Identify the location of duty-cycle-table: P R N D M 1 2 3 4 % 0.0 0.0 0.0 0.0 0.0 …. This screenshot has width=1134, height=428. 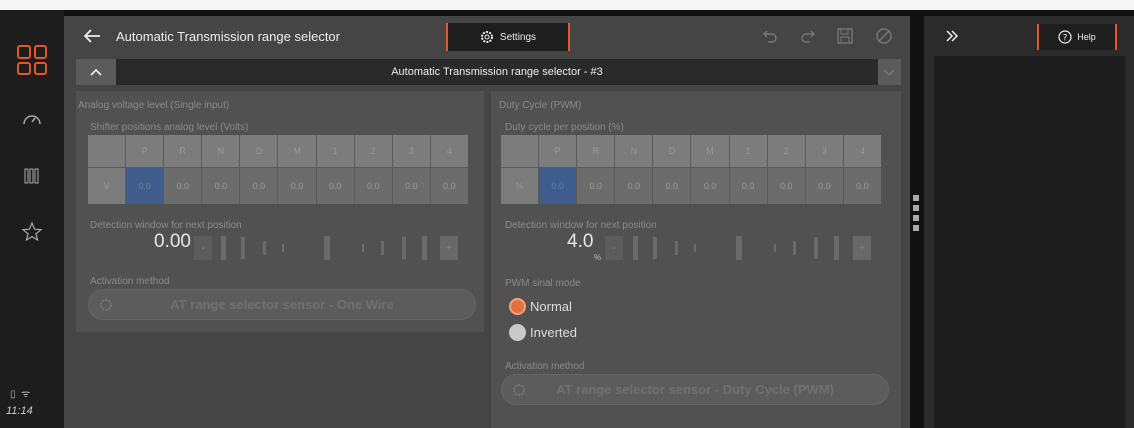
(691, 169).